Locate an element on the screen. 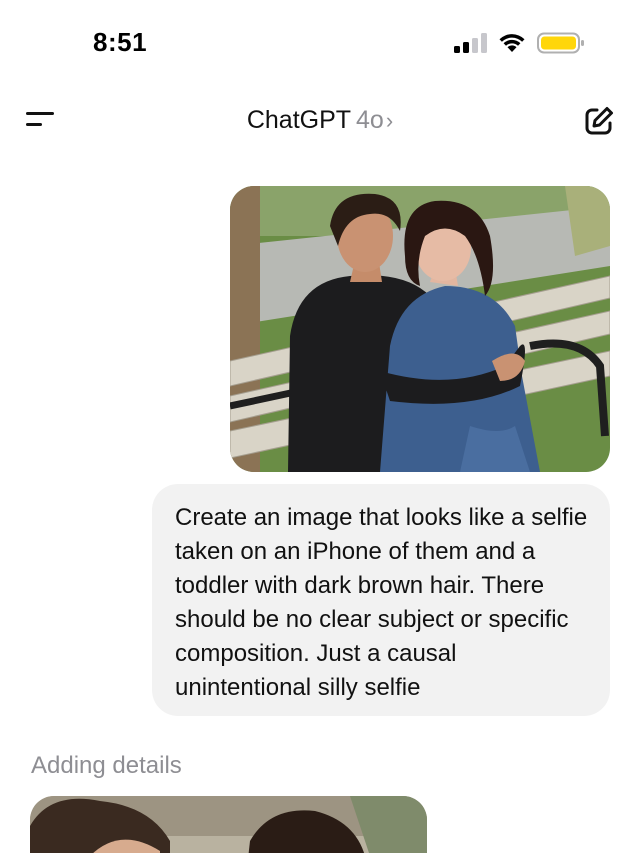  model-selector: ChatGPT 4o› is located at coordinates (320, 120).